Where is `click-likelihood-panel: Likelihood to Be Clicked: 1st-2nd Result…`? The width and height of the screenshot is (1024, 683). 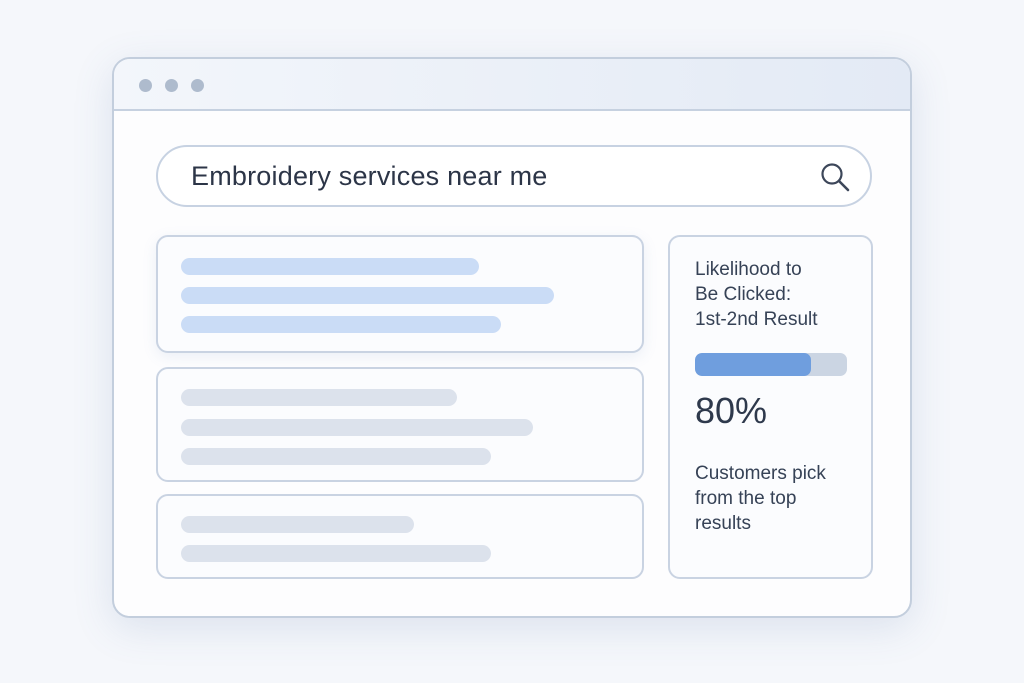 click-likelihood-panel: Likelihood to Be Clicked: 1st-2nd Result… is located at coordinates (770, 407).